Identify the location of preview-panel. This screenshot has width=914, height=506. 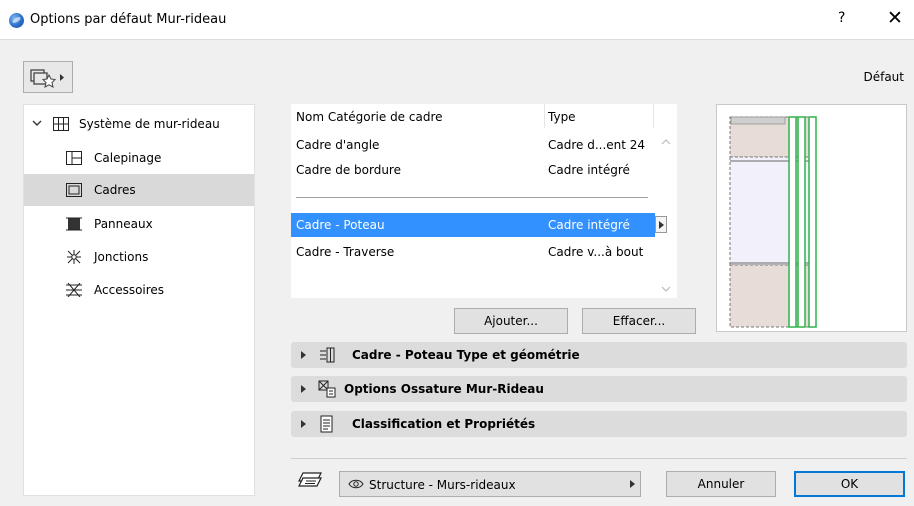
(811, 218).